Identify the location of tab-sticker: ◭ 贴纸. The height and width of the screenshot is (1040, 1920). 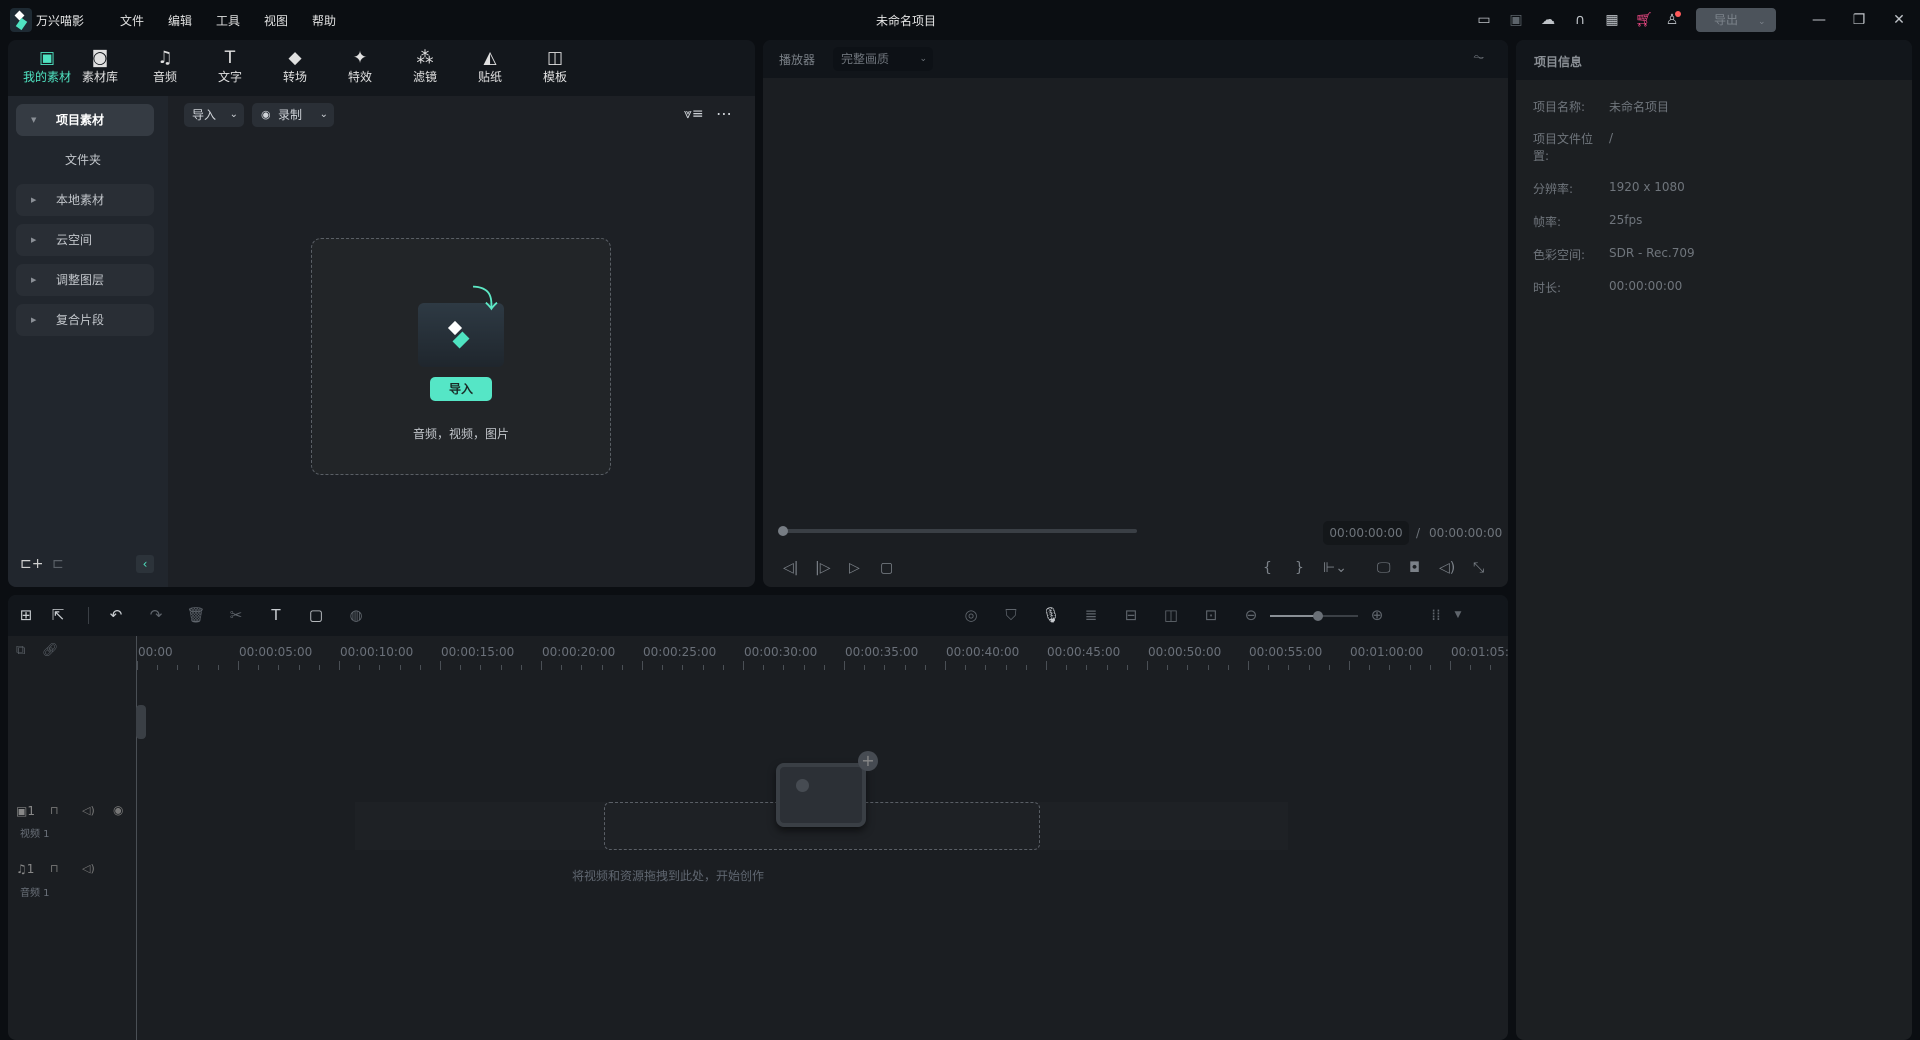
(490, 66).